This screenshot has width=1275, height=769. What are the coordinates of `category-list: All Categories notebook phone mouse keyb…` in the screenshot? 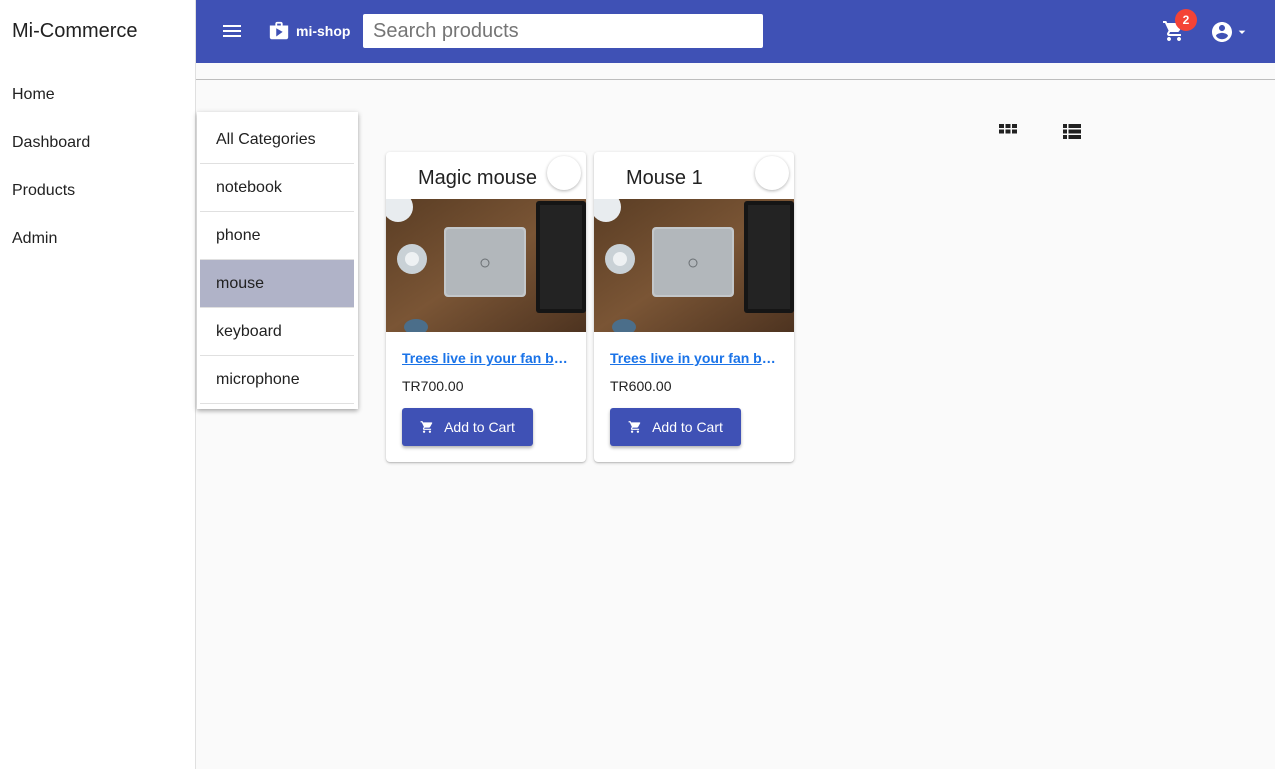 It's located at (277, 260).